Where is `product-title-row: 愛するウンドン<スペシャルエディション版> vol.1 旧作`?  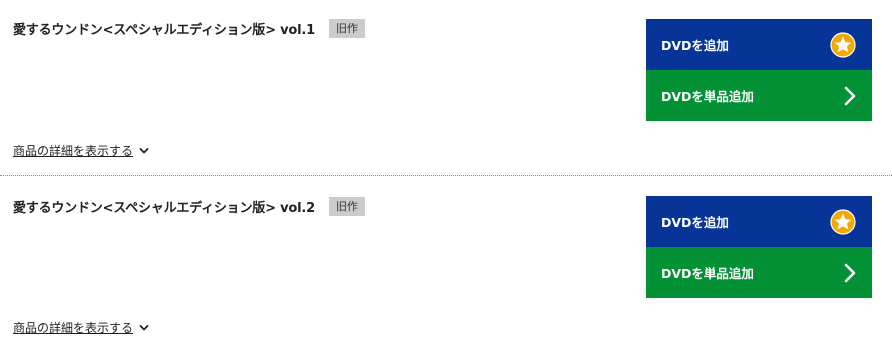
product-title-row: 愛するウンドン<スペシャルエディション版> vol.1 旧作 is located at coordinates (189, 28).